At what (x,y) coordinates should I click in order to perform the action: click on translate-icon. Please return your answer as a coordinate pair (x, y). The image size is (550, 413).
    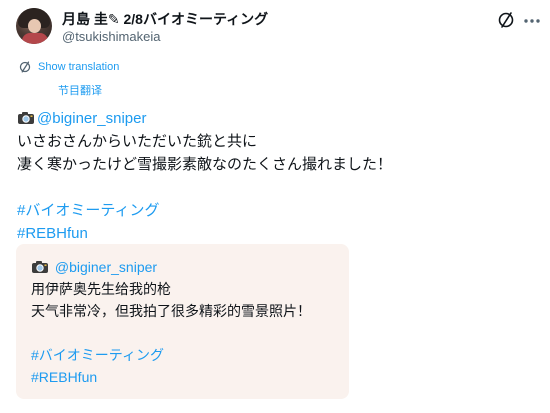
    Looking at the image, I should click on (506, 20).